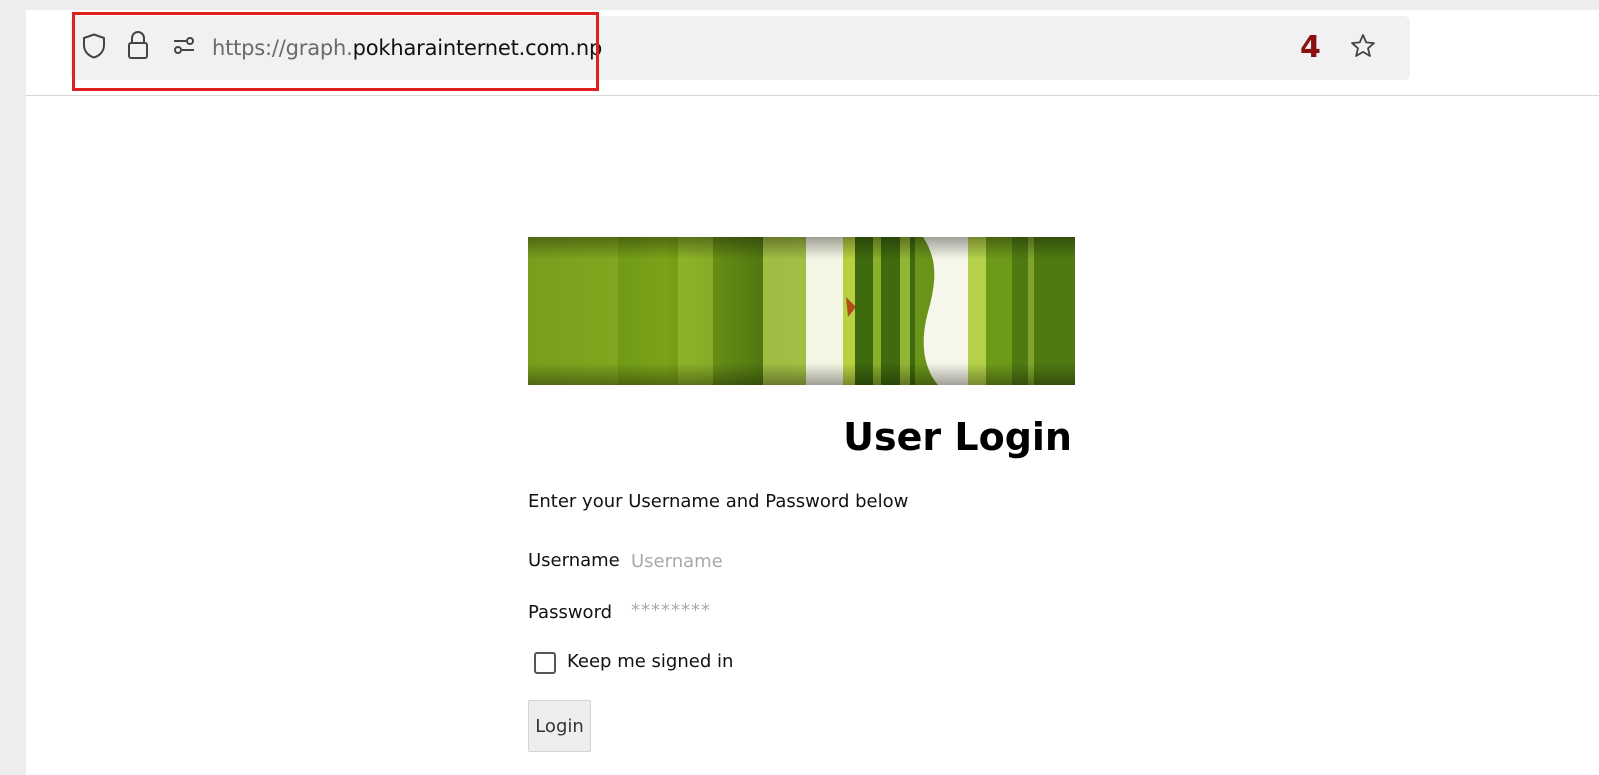 The width and height of the screenshot is (1599, 775). Describe the element at coordinates (650, 662) in the screenshot. I see `keep-signed-in-label: Keep me signed in` at that location.